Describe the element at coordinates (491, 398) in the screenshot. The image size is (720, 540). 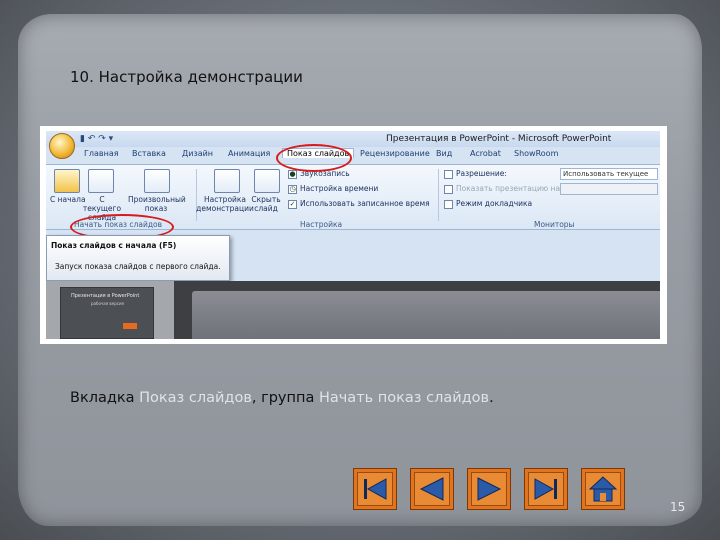
I see `caption-text: .` at that location.